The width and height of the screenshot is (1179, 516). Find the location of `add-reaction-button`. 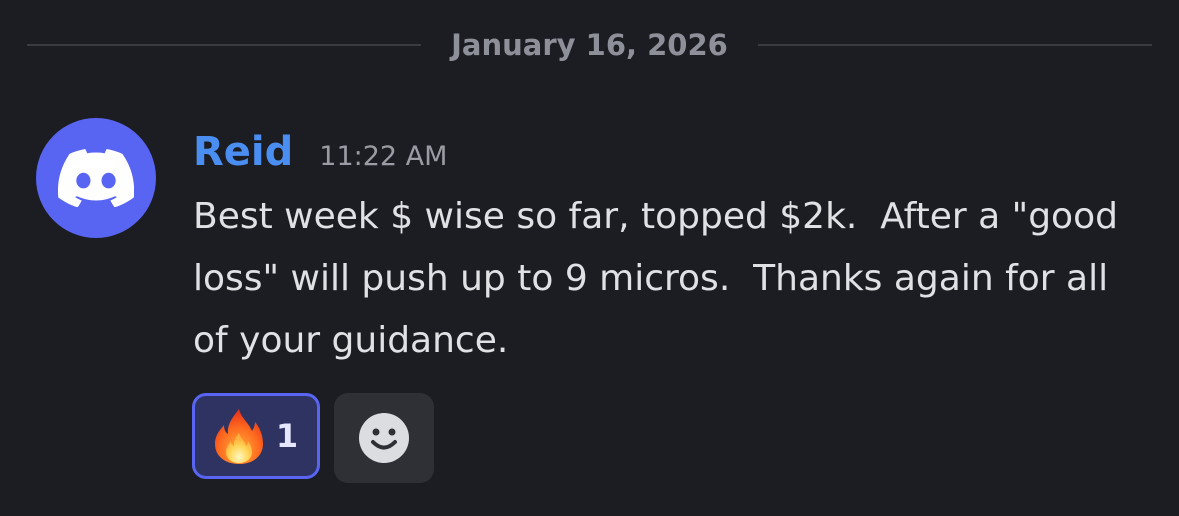

add-reaction-button is located at coordinates (384, 438).